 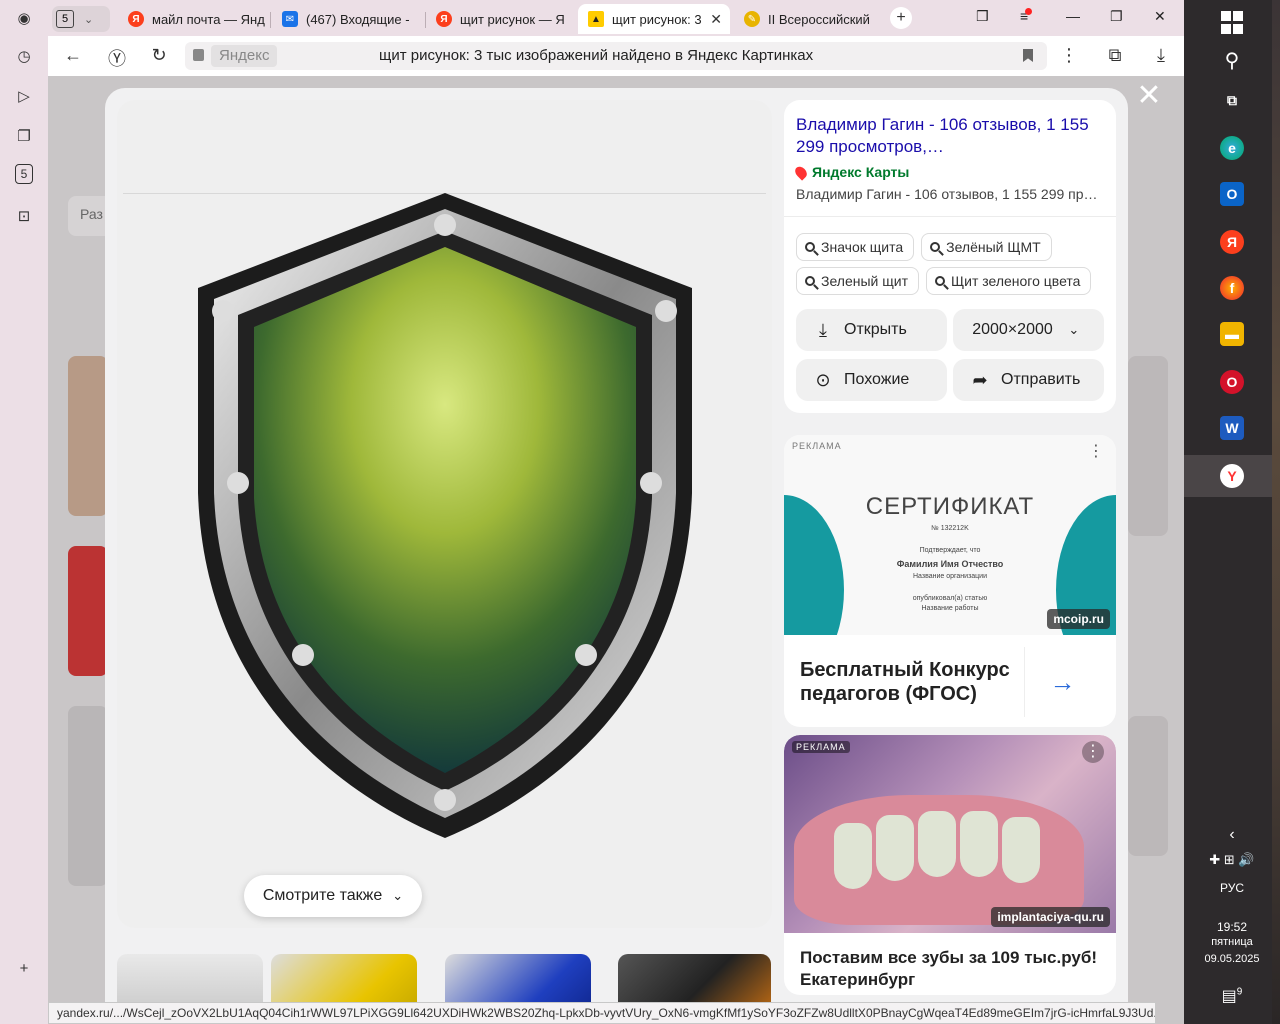 What do you see at coordinates (657, 19) in the screenshot?
I see `tab-title: щит рисунок: 3` at bounding box center [657, 19].